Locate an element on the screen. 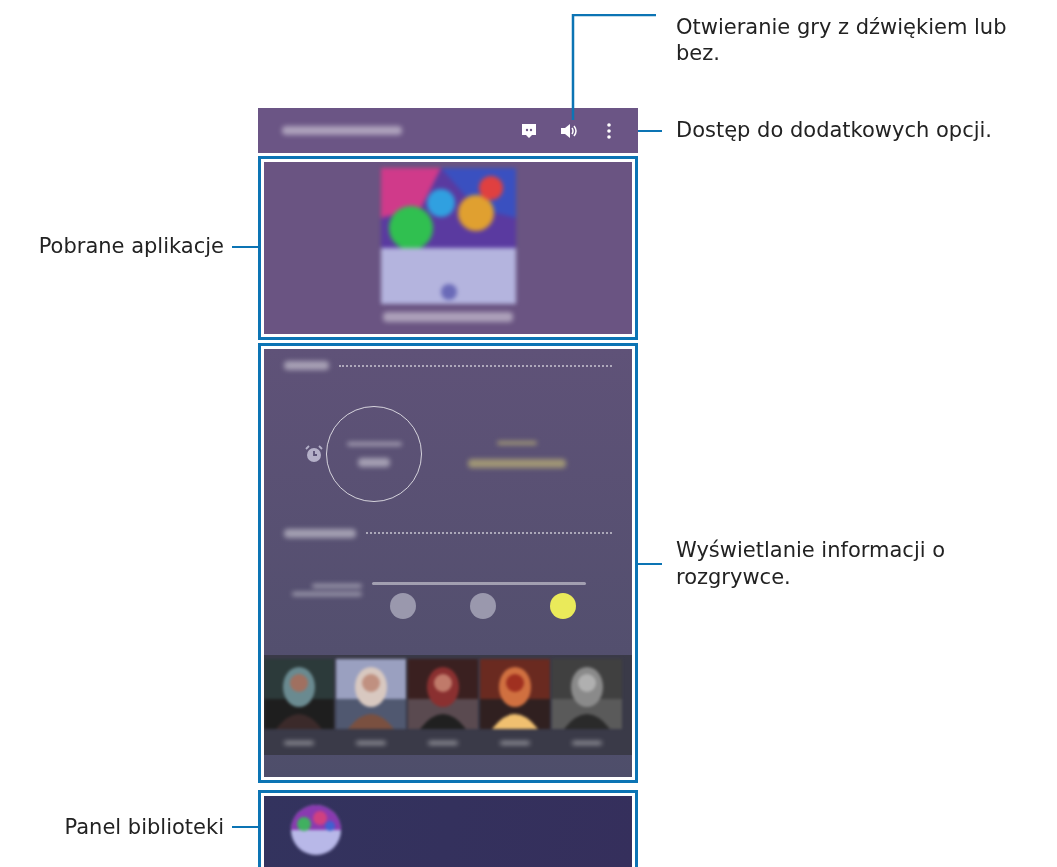 This screenshot has width=1057, height=867. callout-label: Pobrane aplikacje is located at coordinates (131, 246).